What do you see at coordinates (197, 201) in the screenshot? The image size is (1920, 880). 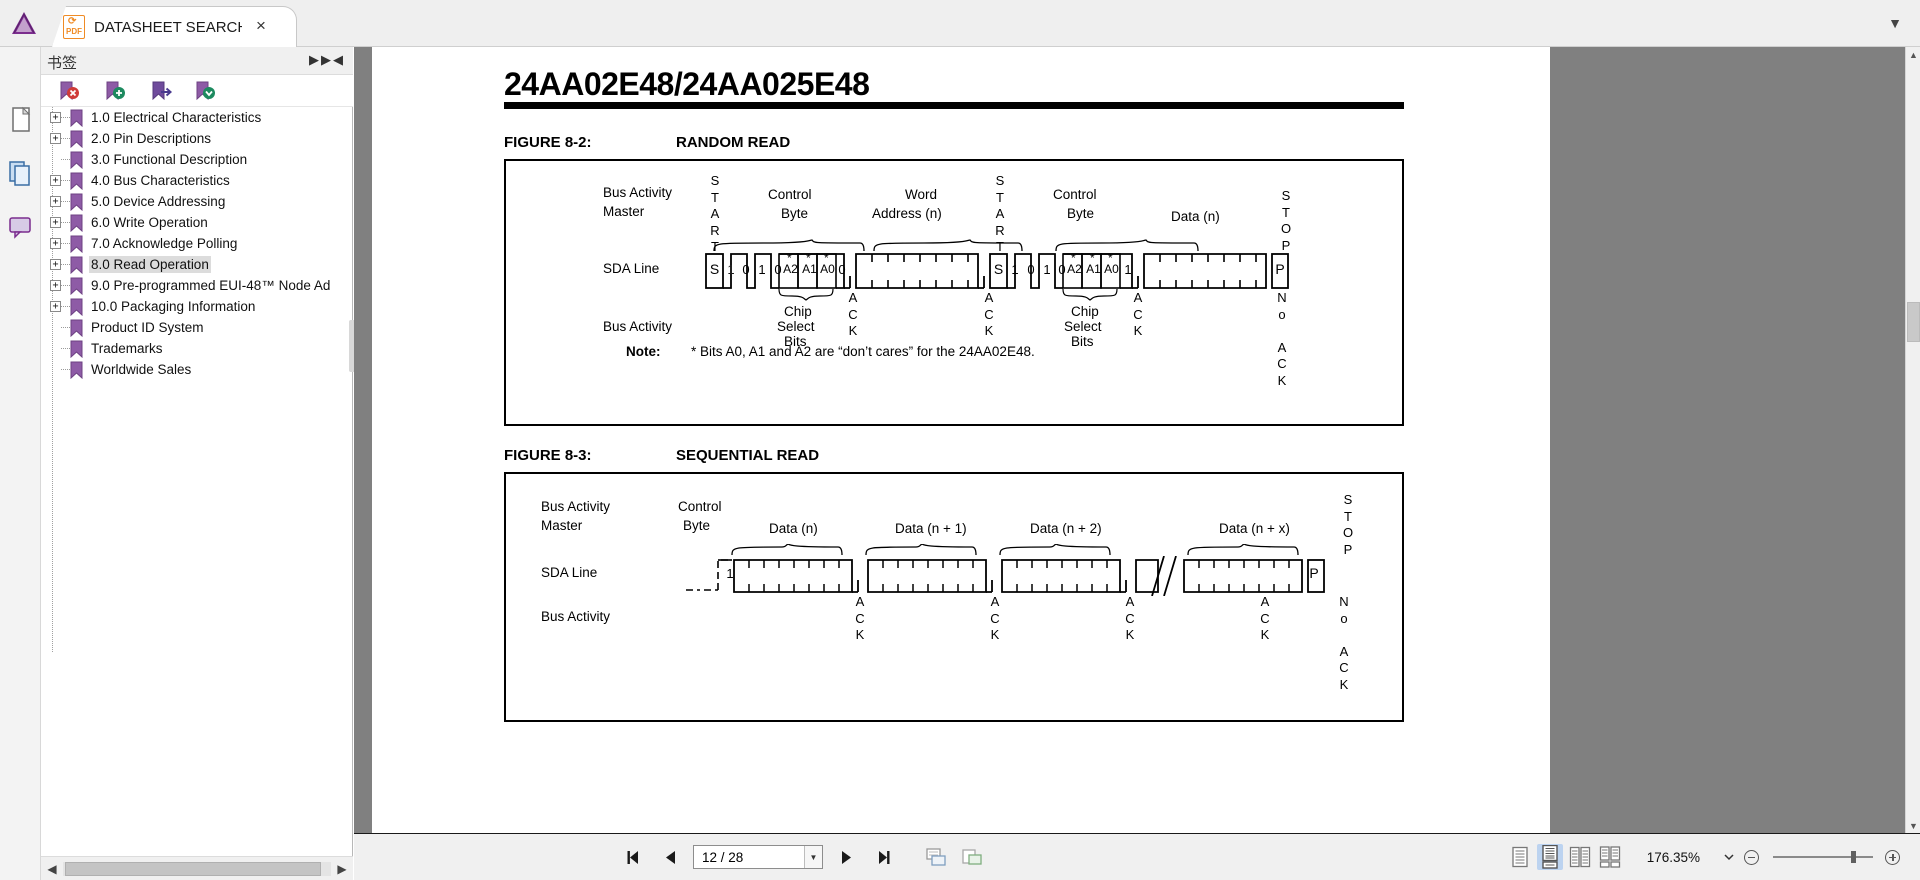 I see `bookmark-item: + 5.0 Device Addressing` at bounding box center [197, 201].